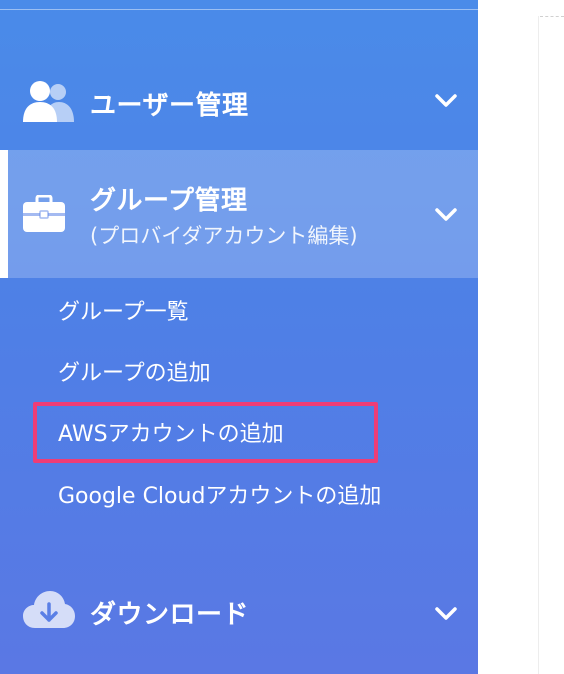 The image size is (564, 674). Describe the element at coordinates (219, 494) in the screenshot. I see `submenu-item-add-google-cloud-account: Google Cloudアカウントの追加` at that location.